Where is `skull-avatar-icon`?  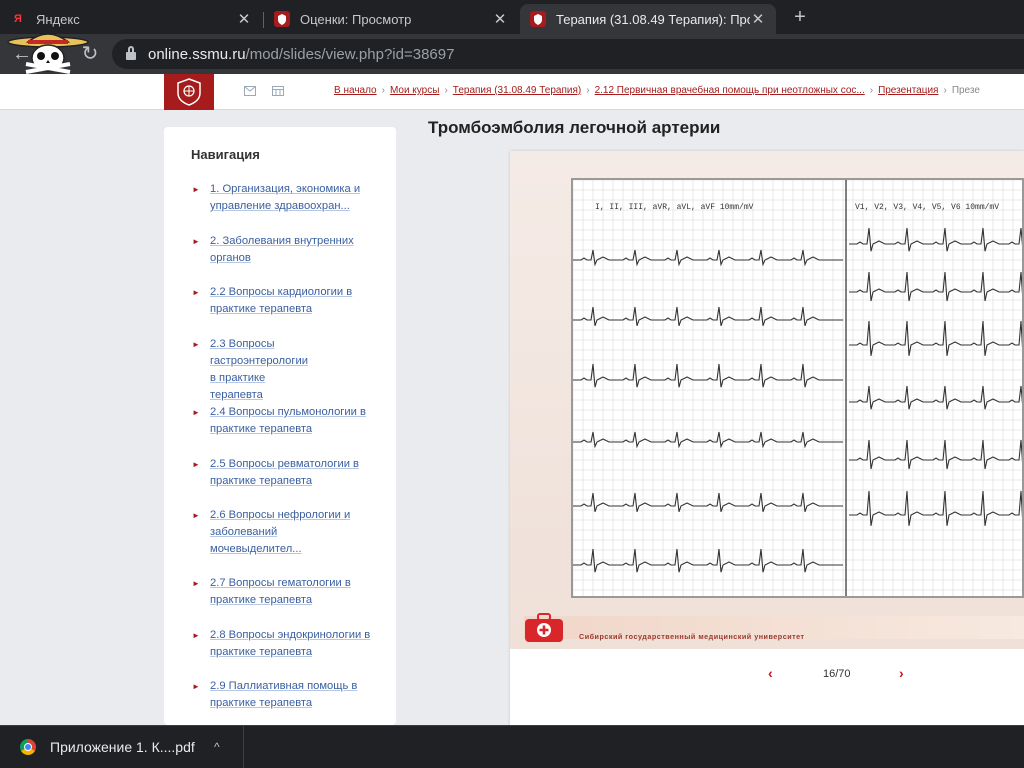
skull-avatar-icon is located at coordinates (48, 53).